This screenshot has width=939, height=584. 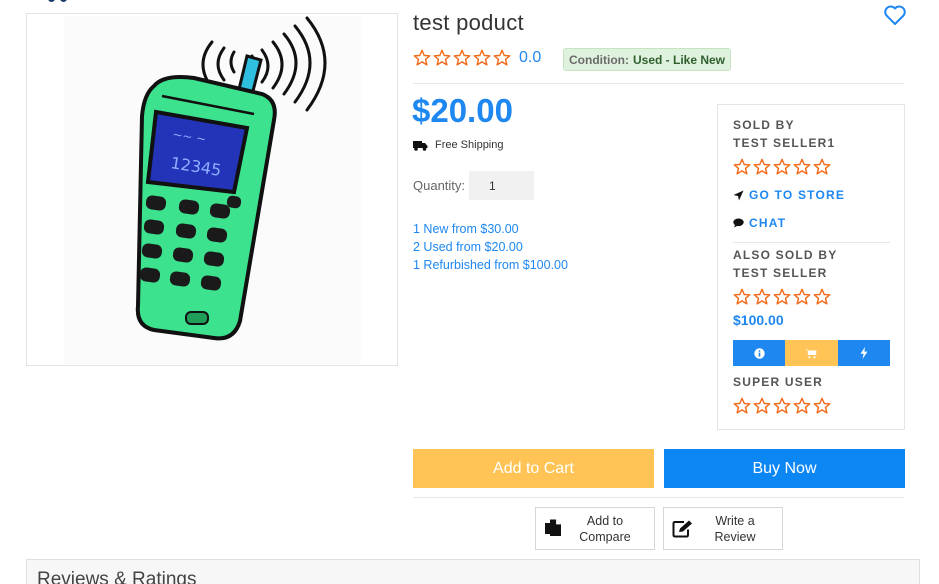 What do you see at coordinates (502, 185) in the screenshot?
I see `quantity-input` at bounding box center [502, 185].